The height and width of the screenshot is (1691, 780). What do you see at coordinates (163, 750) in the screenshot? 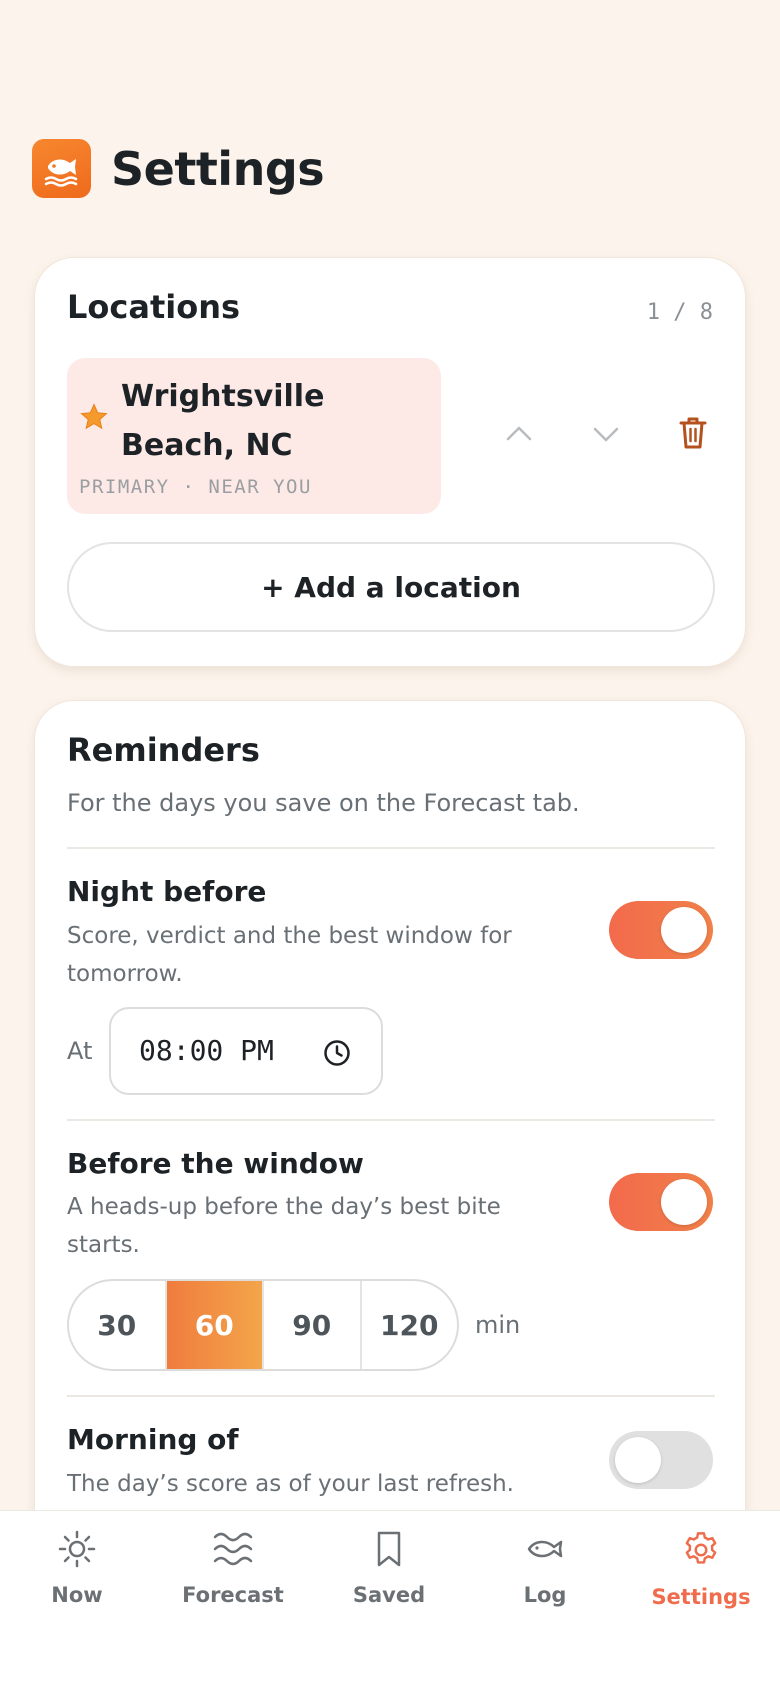
I see `reminders-title: Reminders` at bounding box center [163, 750].